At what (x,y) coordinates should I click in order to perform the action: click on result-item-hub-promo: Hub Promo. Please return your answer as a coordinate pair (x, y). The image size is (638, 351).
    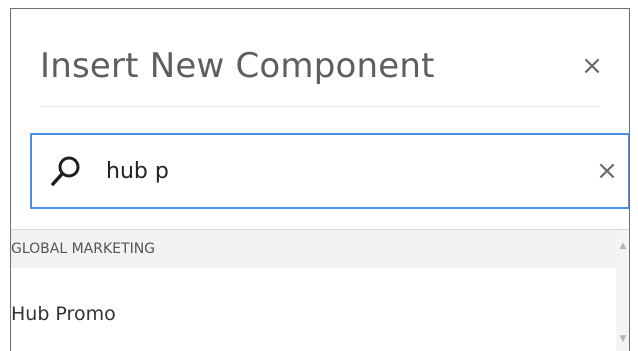
    Looking at the image, I should click on (311, 314).